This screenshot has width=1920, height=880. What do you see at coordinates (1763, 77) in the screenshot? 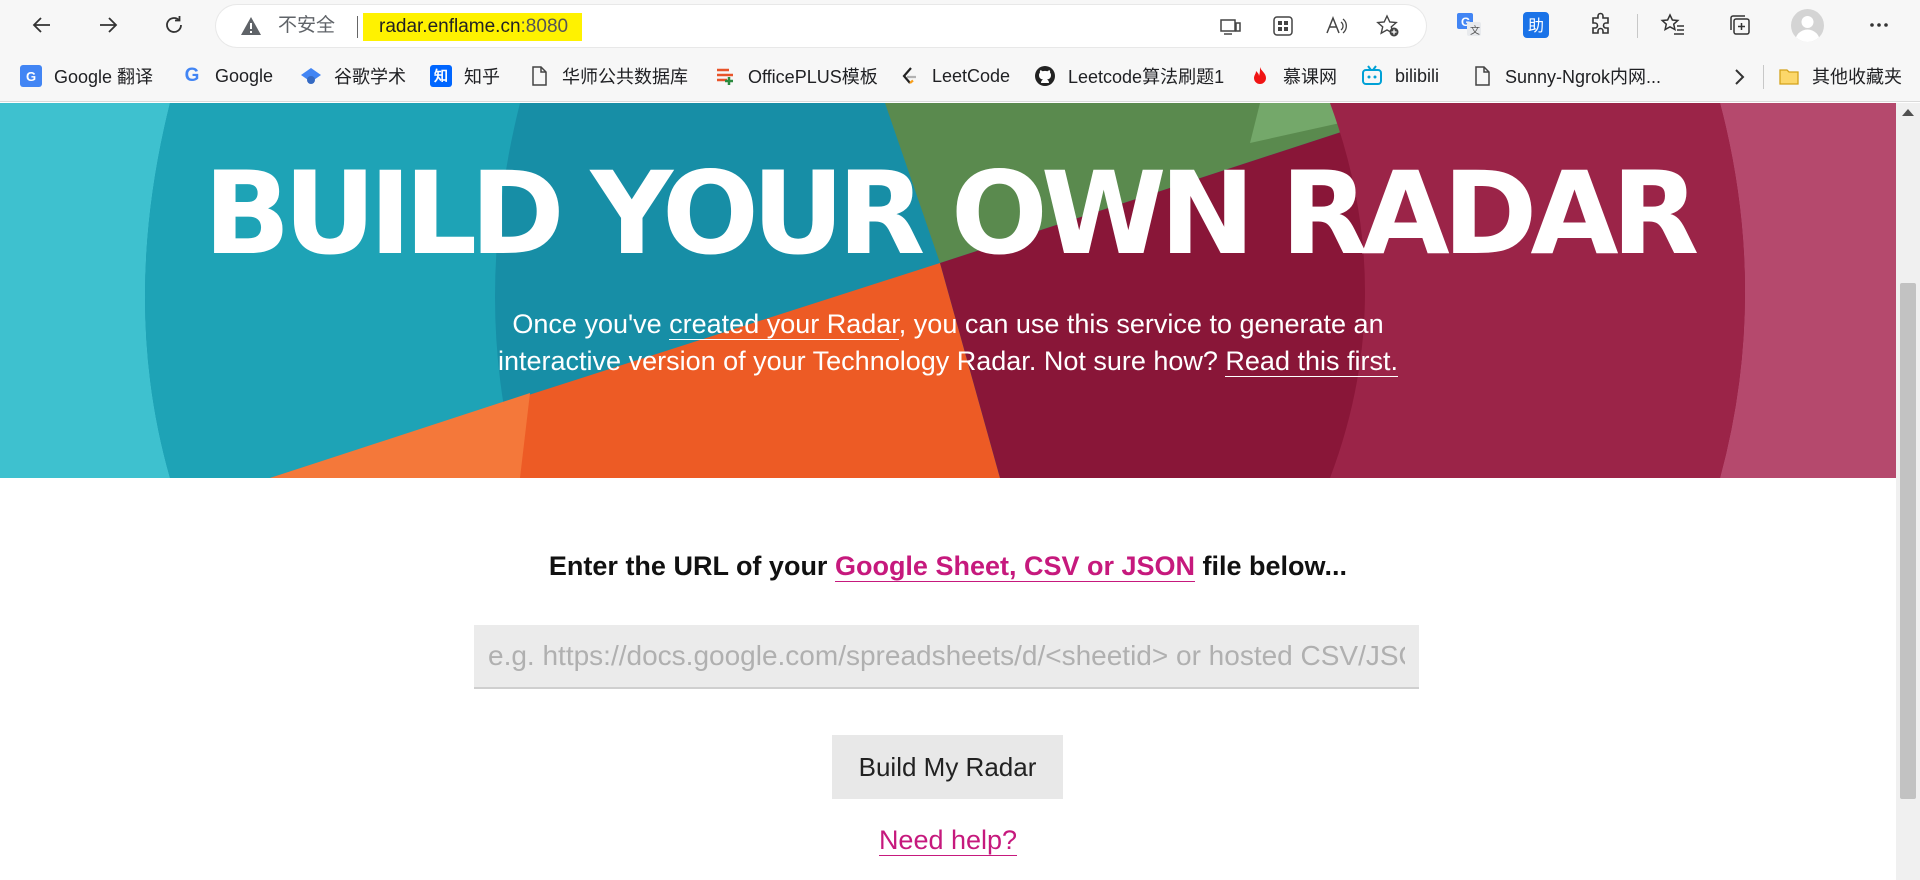
I see `bookmarks-divider` at bounding box center [1763, 77].